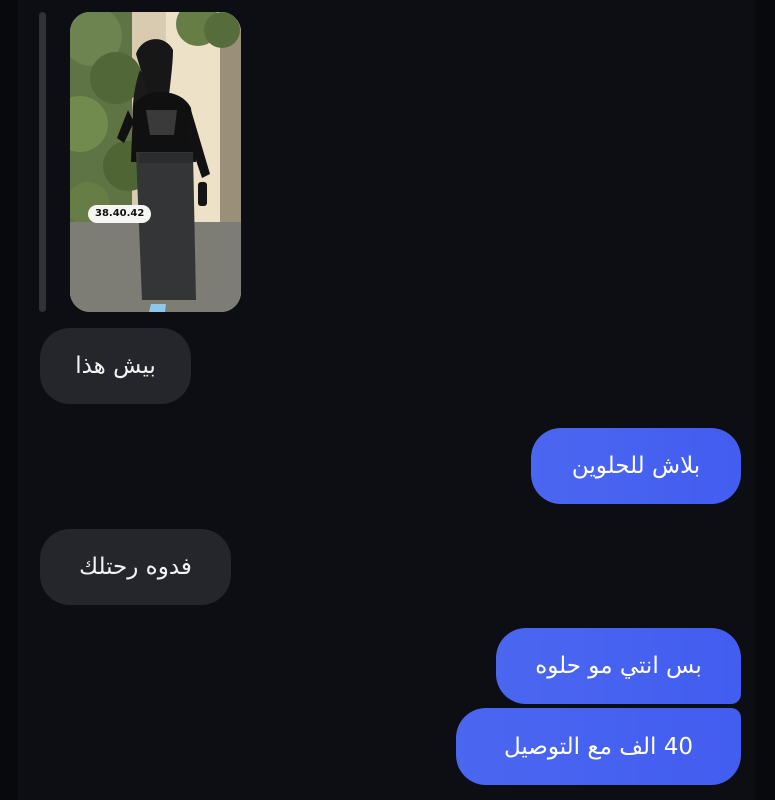  I want to click on message-bubble-outgoing: بس انتي مو حلوه, so click(618, 666).